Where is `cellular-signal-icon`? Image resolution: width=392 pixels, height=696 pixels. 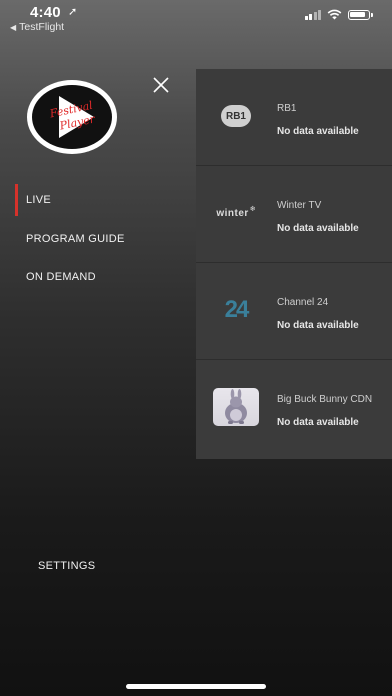
cellular-signal-icon is located at coordinates (312, 14).